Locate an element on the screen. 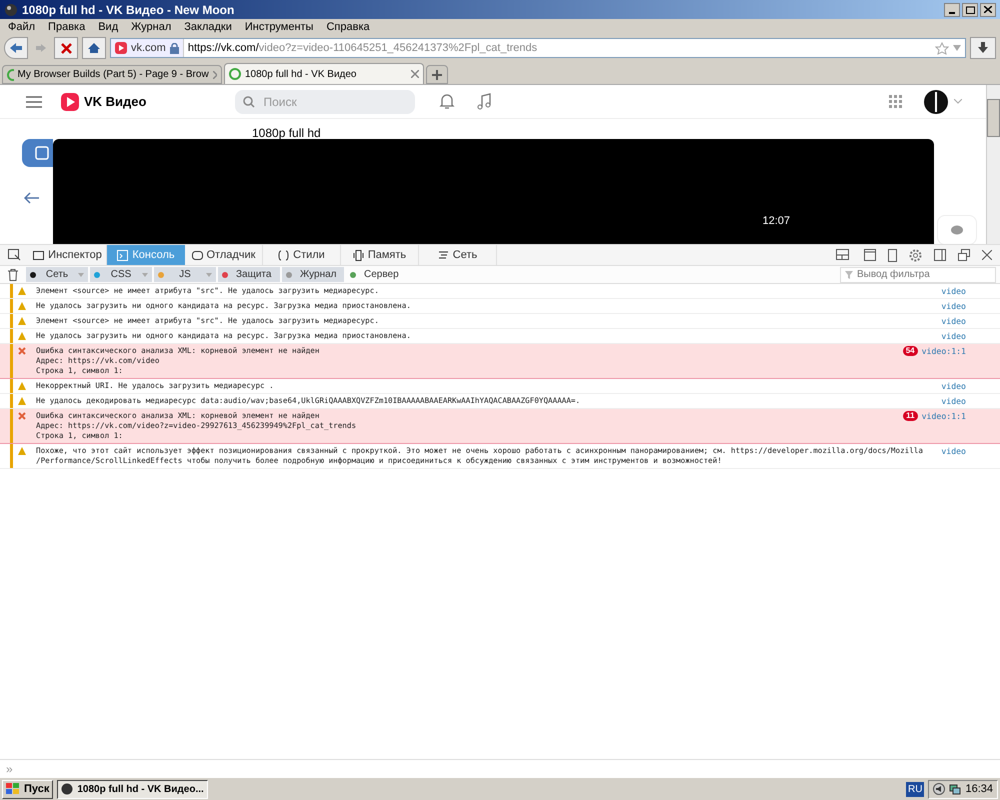 This screenshot has height=800, width=1000. upload-button is located at coordinates (37, 153).